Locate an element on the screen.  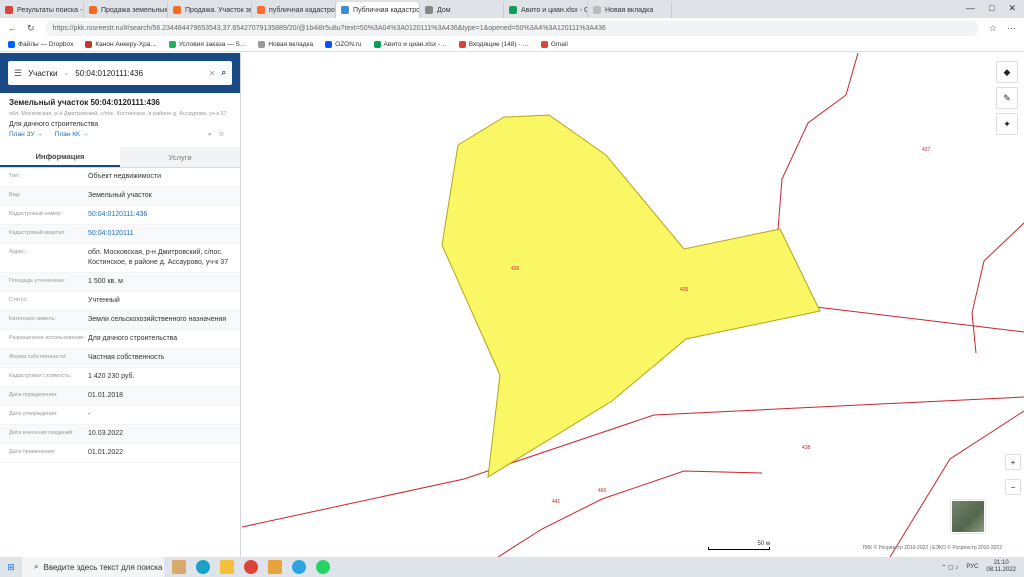
attribute-value: 1 420 230 руб. is located at coordinates (111, 376).